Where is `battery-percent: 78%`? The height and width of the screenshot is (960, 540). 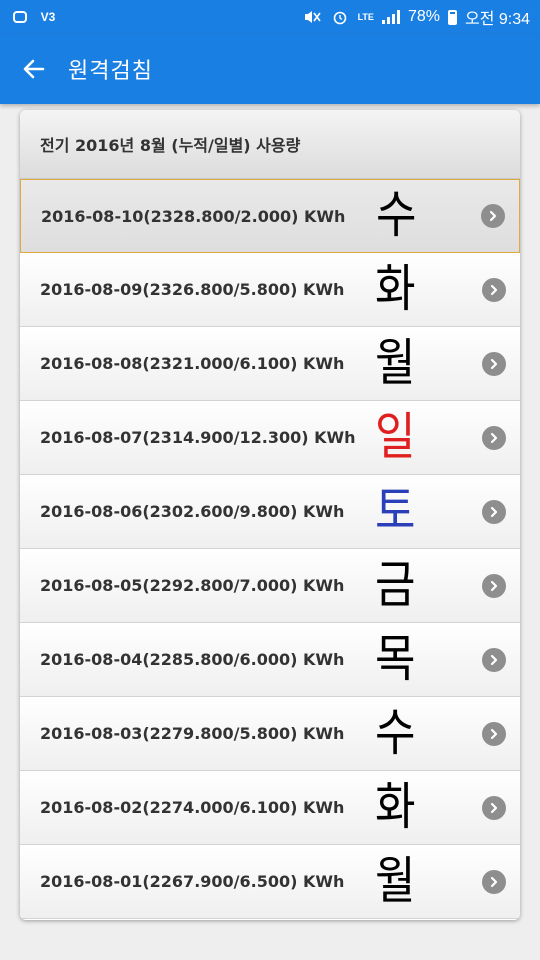 battery-percent: 78% is located at coordinates (423, 16).